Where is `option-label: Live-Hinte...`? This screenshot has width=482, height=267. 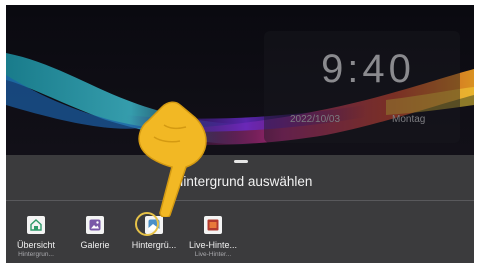 option-label: Live-Hinte... is located at coordinates (213, 245).